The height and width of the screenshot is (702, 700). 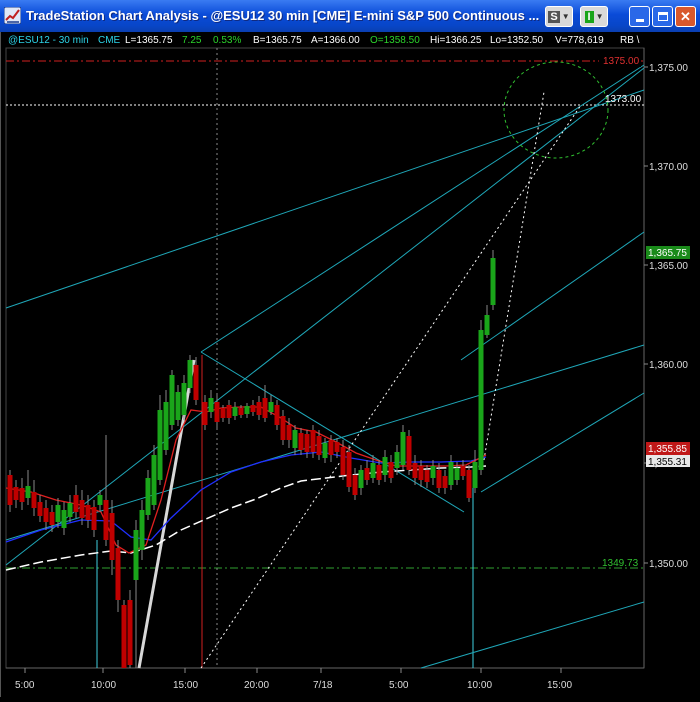 I want to click on last-price-tag: 1,365.75, so click(x=667, y=253).